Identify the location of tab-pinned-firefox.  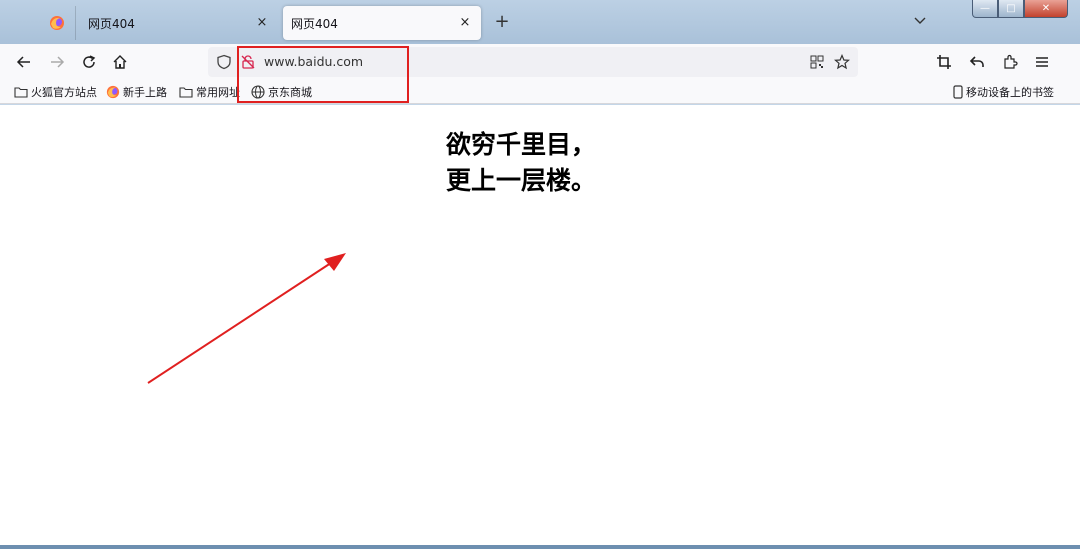
(57, 23).